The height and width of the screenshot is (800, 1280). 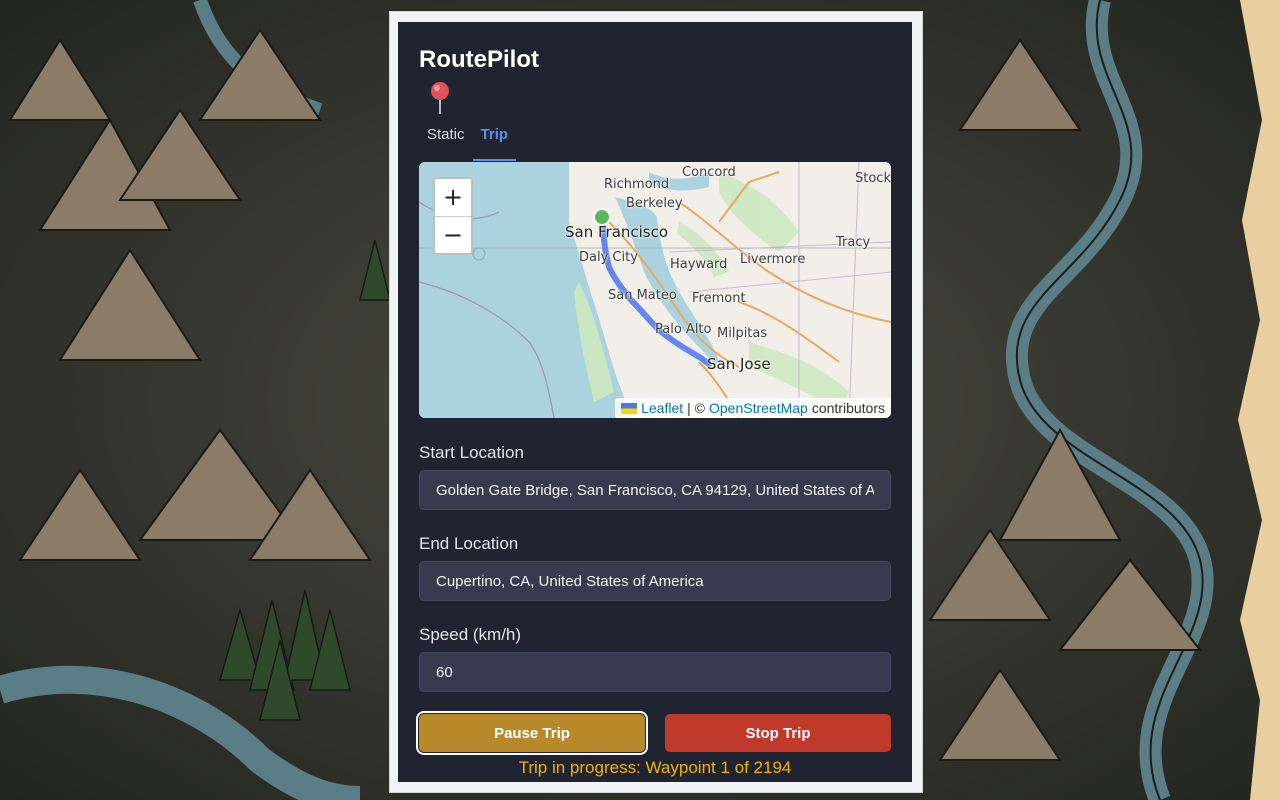 What do you see at coordinates (655, 581) in the screenshot?
I see `end-location-input` at bounding box center [655, 581].